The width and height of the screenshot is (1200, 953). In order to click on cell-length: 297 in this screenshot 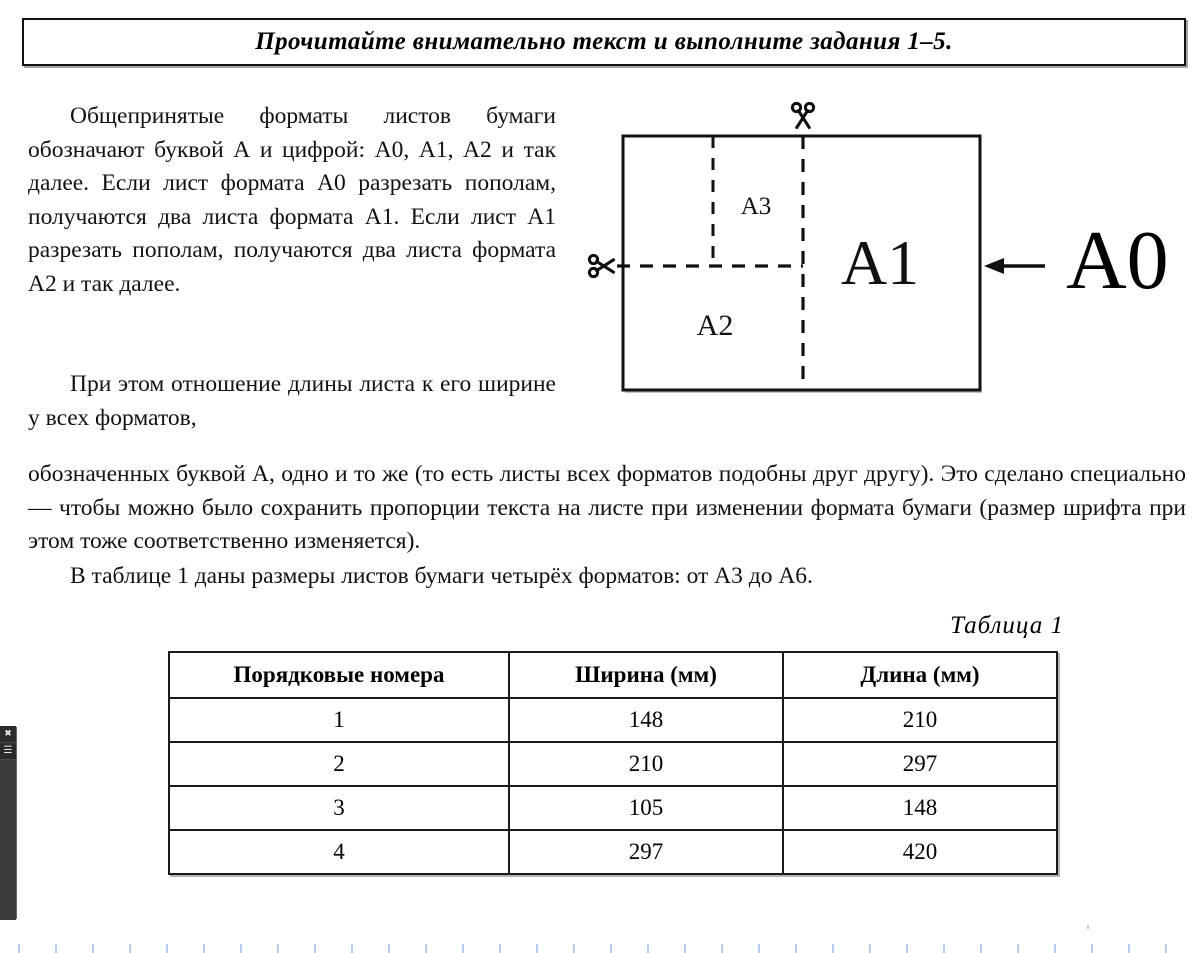, I will do `click(920, 764)`.